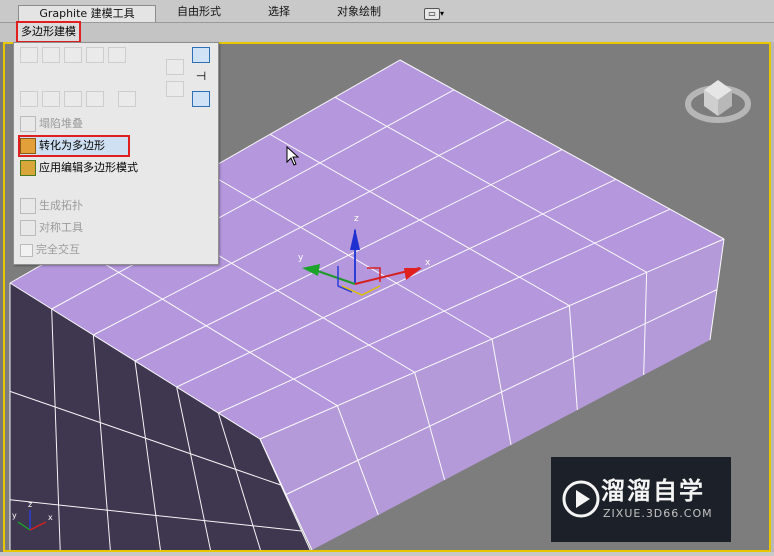 This screenshot has width=774, height=556. I want to click on menu-full-interactivity: 完全交互, so click(50, 250).